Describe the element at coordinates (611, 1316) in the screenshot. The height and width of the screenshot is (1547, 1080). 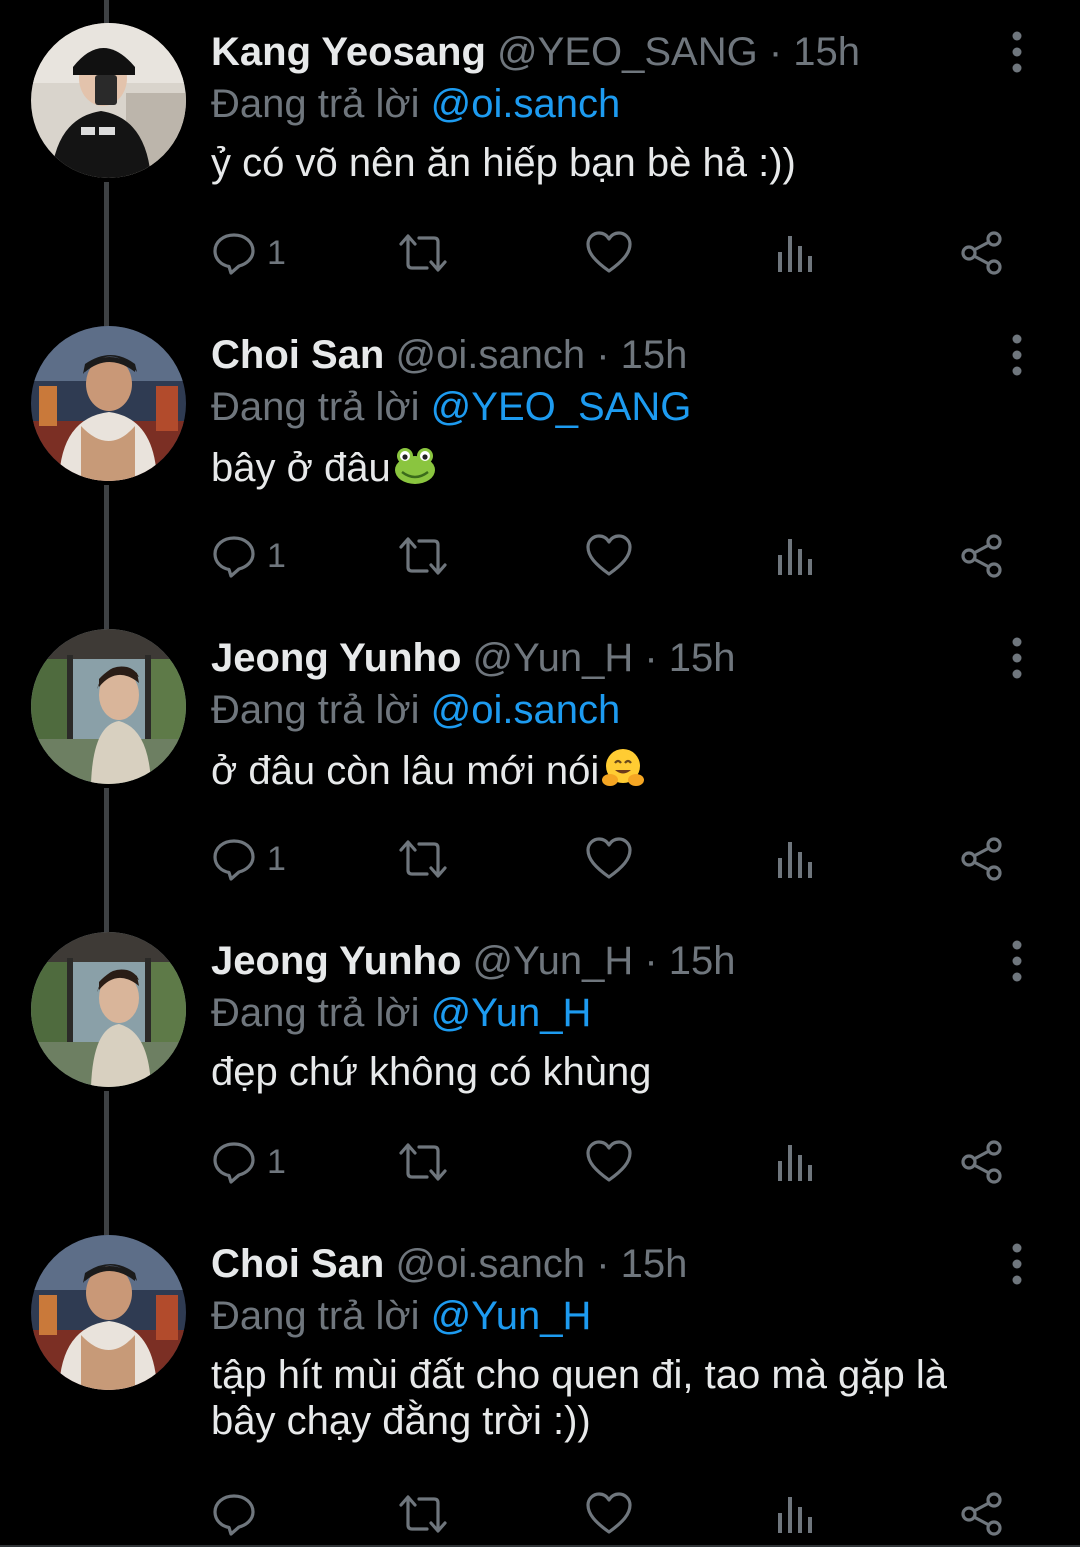
I see `replying-to: Đang trả lời @Yun_H` at that location.